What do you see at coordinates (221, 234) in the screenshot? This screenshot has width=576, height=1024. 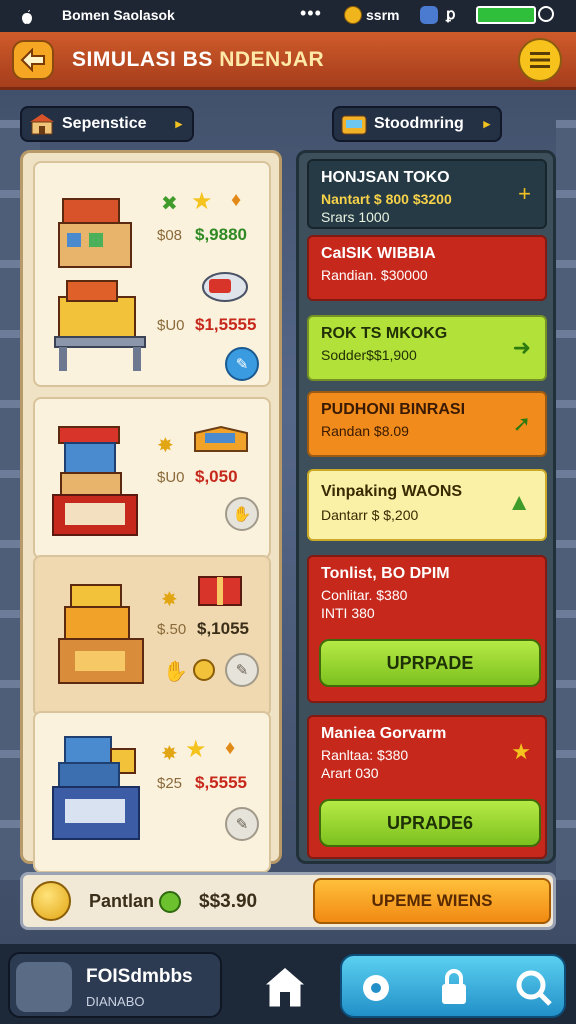 I see `card-price: $,9880` at bounding box center [221, 234].